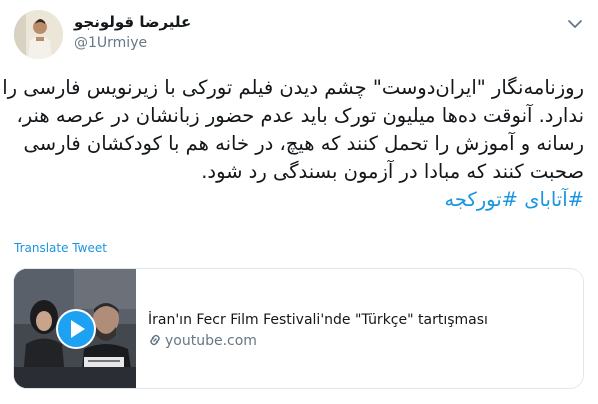  Describe the element at coordinates (299, 200) in the screenshot. I see `hashtag-line: #آتابای #تورکجه` at that location.